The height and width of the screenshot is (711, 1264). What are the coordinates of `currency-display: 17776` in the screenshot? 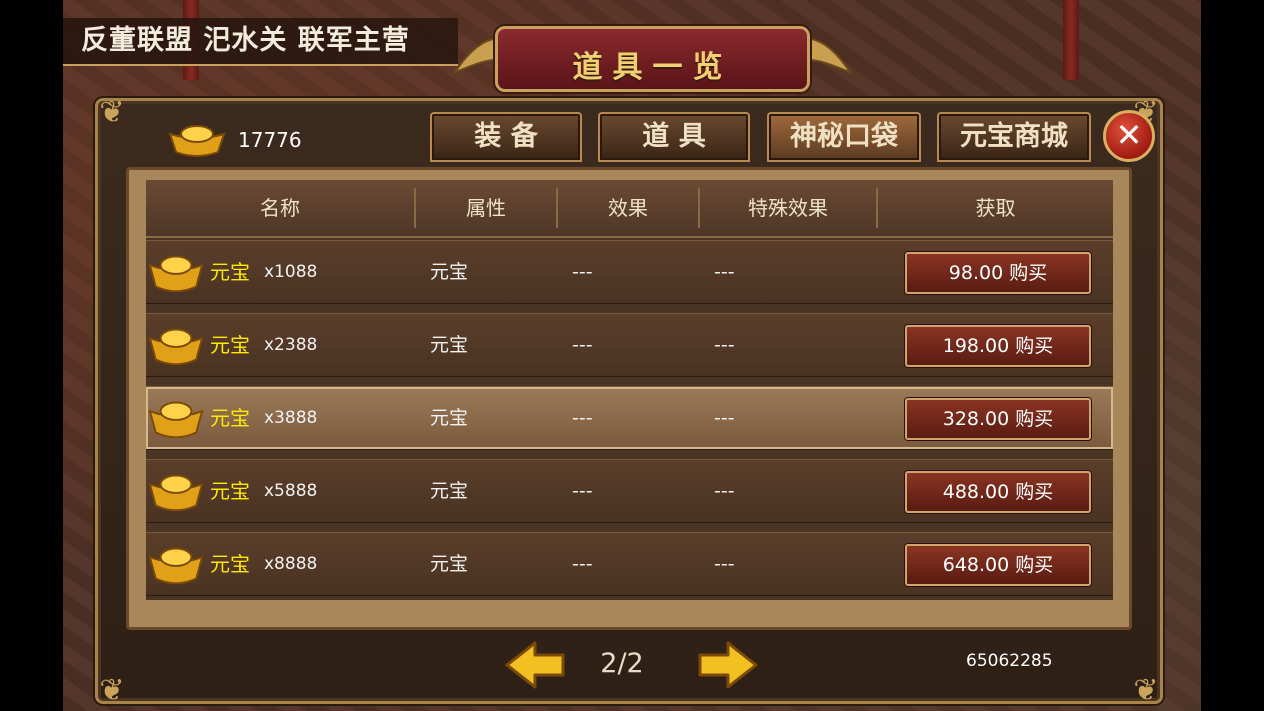 It's located at (235, 140).